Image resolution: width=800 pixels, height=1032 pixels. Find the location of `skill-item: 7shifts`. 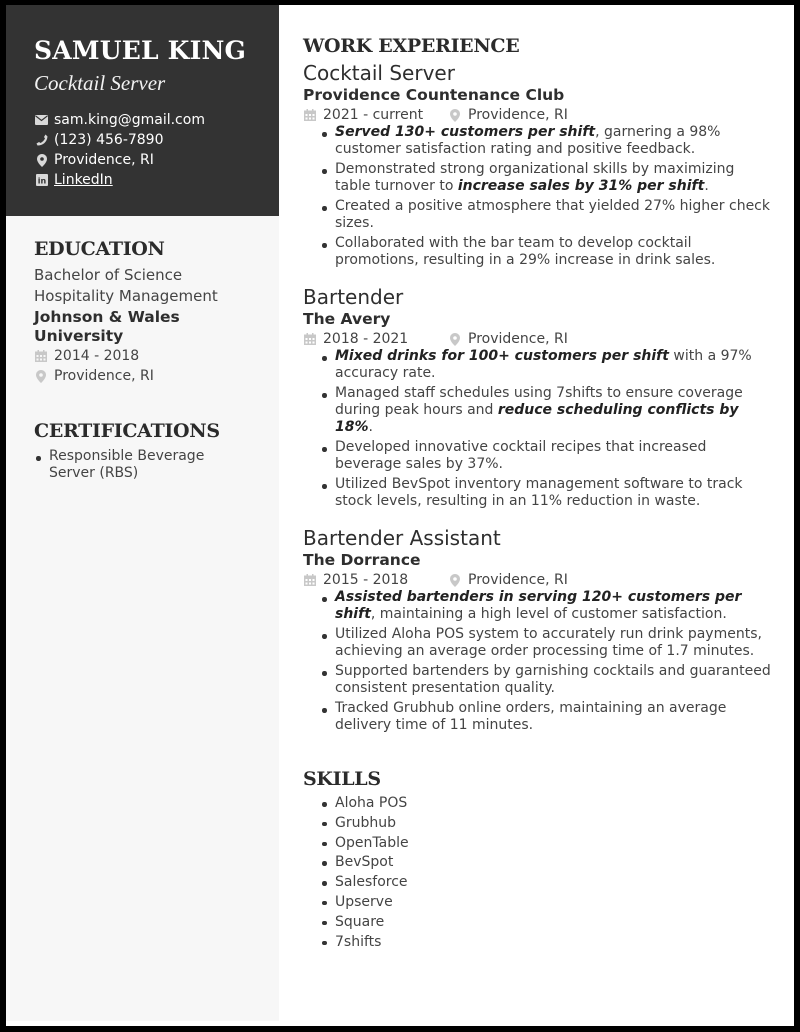

skill-item: 7shifts is located at coordinates (546, 943).